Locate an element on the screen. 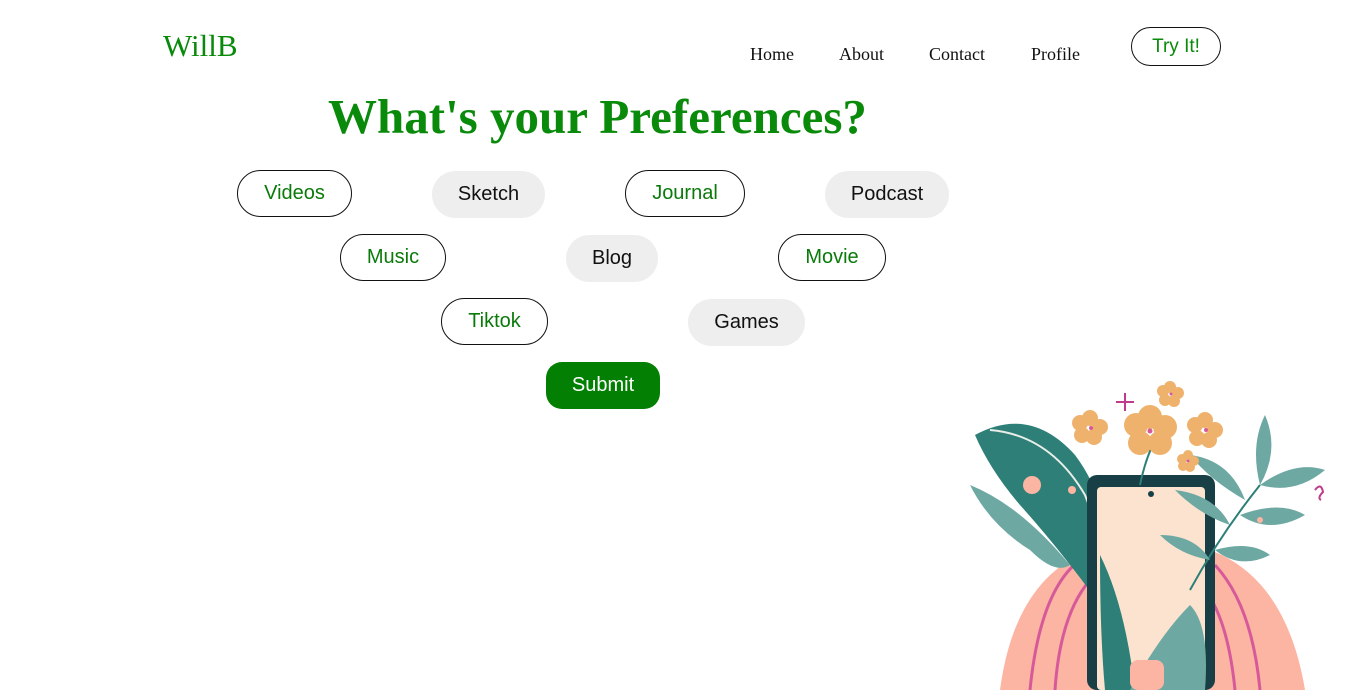 The width and height of the screenshot is (1366, 690). option-sketch: Sketch is located at coordinates (488, 194).